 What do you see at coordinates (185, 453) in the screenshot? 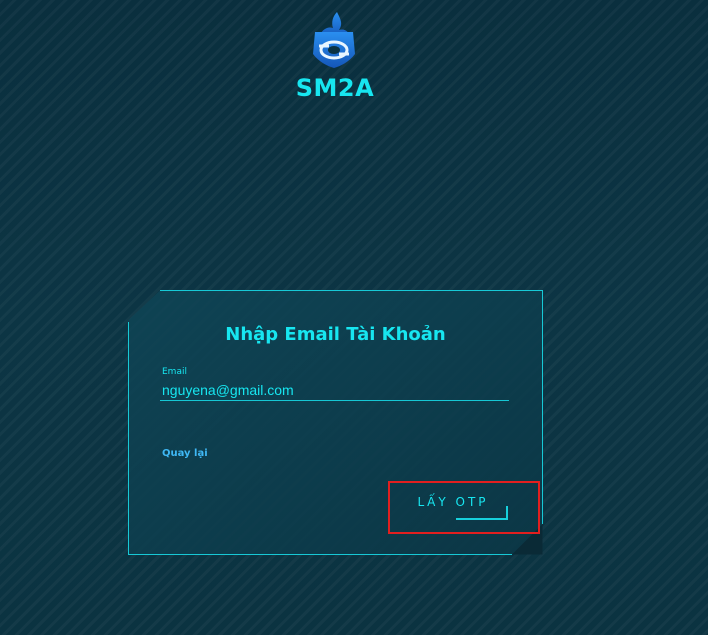
I see `back-link: Quay lại` at bounding box center [185, 453].